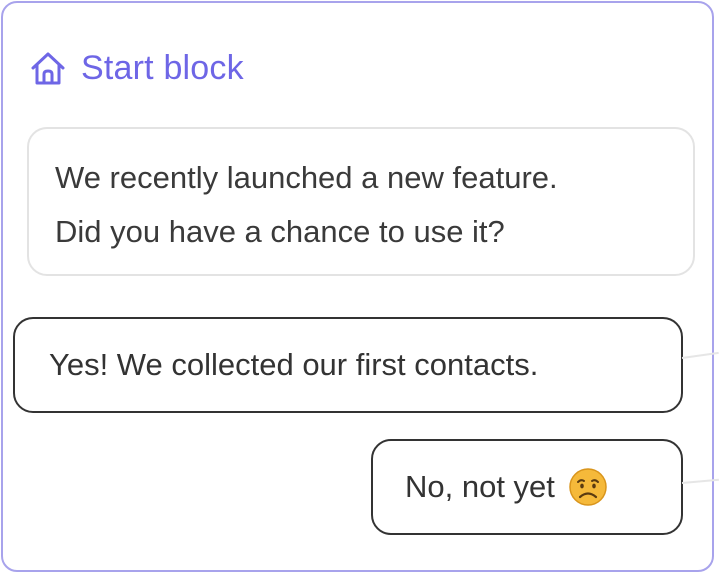  I want to click on block-header: Start block, so click(135, 68).